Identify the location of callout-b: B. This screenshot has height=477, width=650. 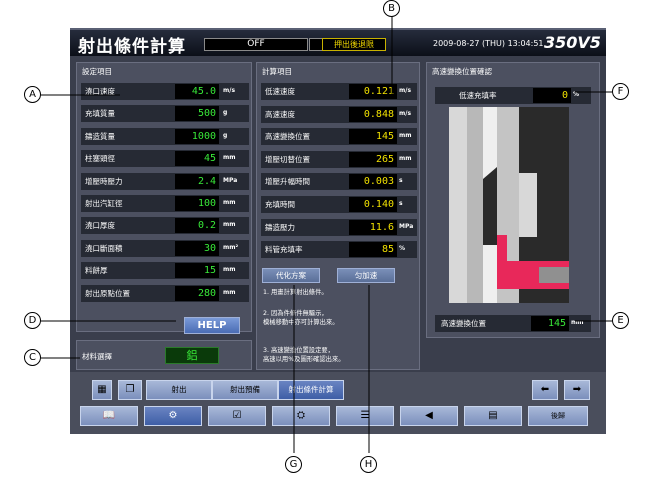
(391, 8).